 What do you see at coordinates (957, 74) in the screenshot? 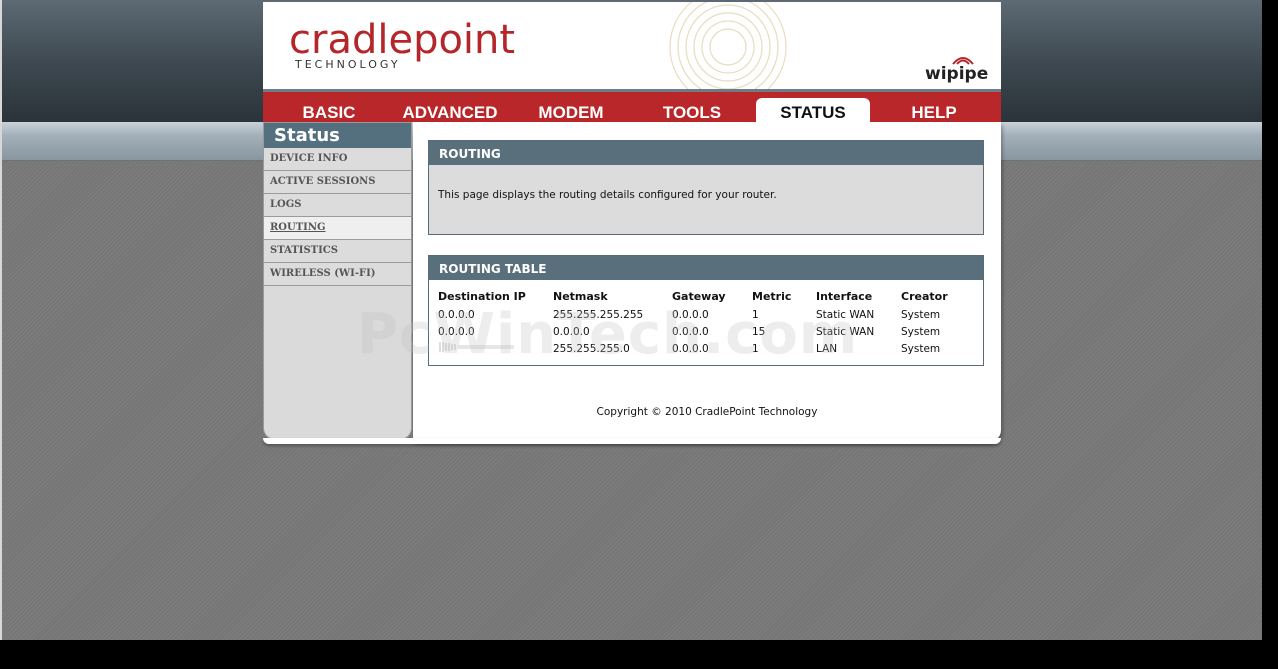
I see `wipipe-logo: wipipe` at bounding box center [957, 74].